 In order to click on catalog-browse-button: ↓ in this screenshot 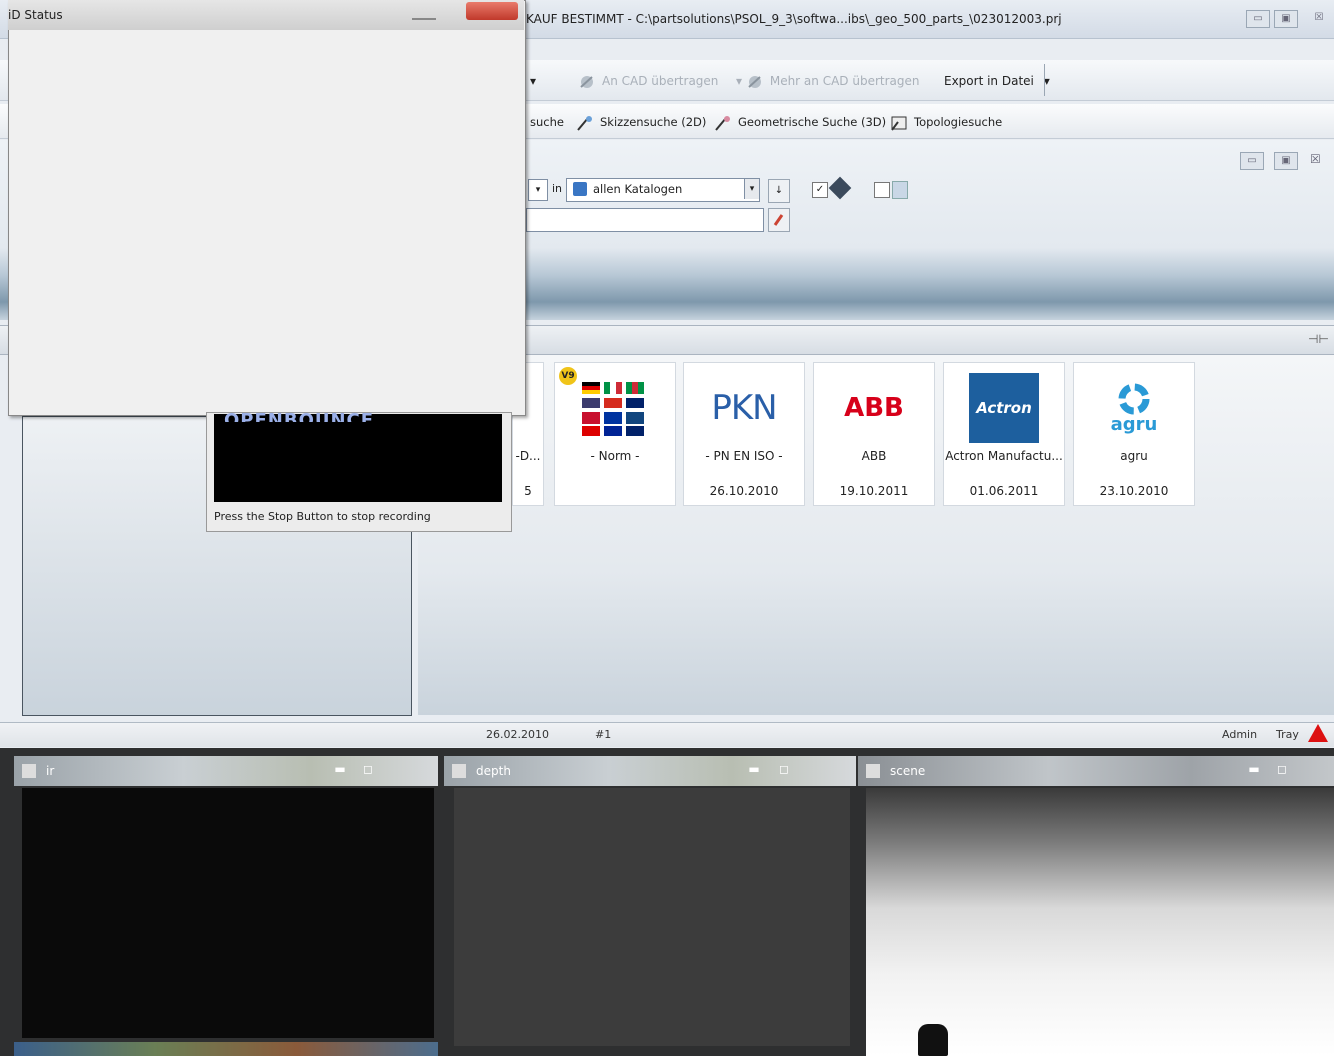, I will do `click(779, 191)`.